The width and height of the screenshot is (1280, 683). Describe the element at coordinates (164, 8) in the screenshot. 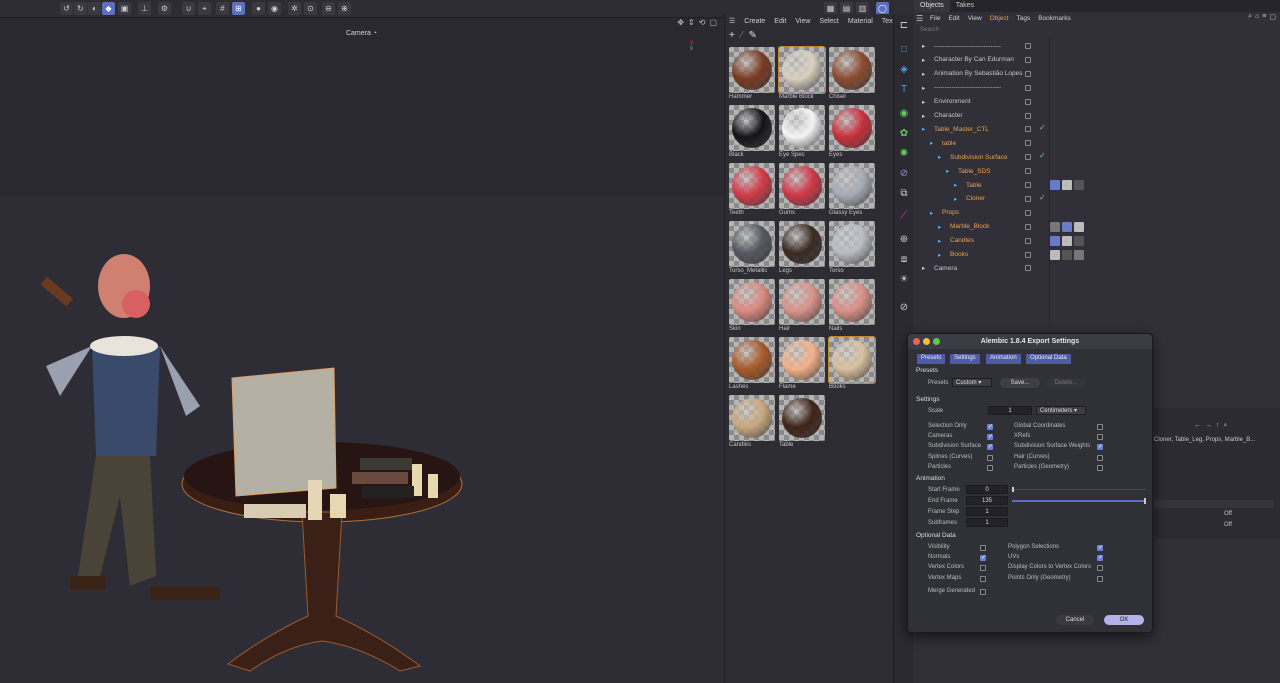

I see `settings-icon: ⚙` at that location.